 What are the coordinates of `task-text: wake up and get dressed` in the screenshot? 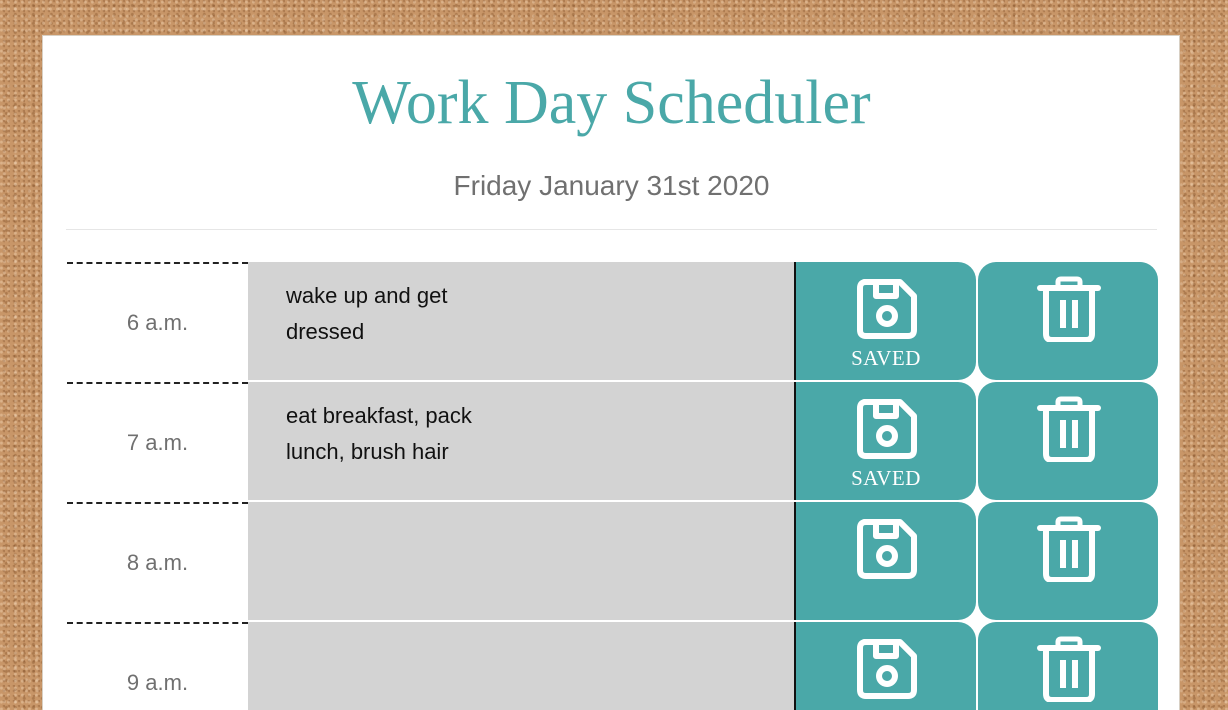 It's located at (367, 313).